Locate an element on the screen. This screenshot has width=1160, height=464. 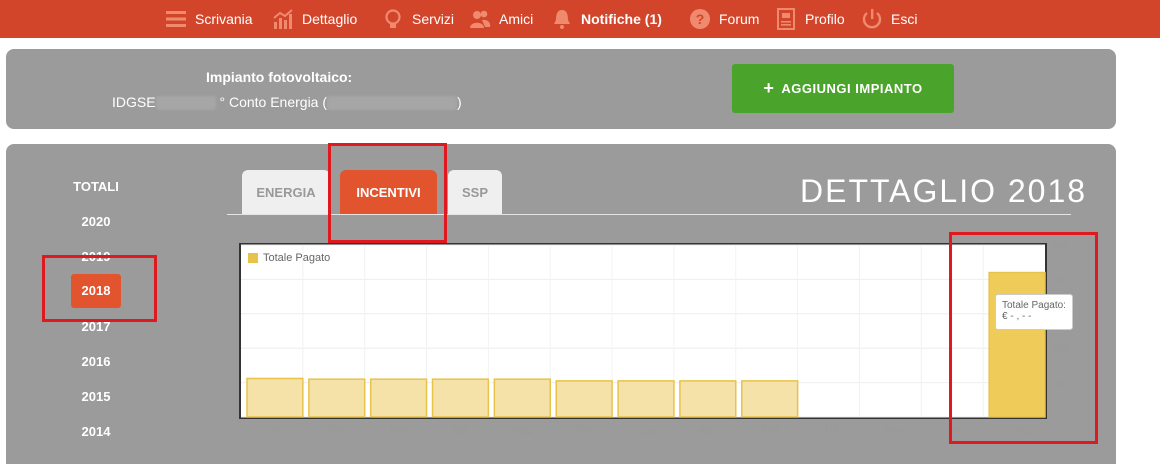
users-icon is located at coordinates (480, 19).